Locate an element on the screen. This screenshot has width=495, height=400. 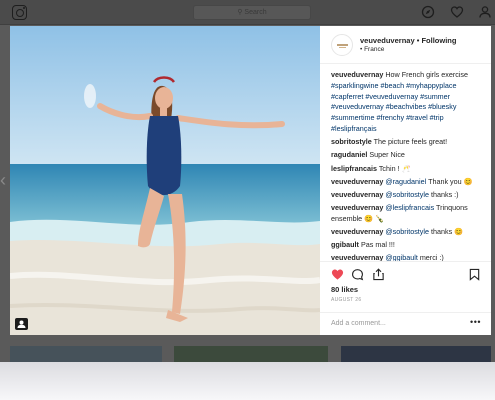
comment-text: thanks 😊 is located at coordinates (446, 232).